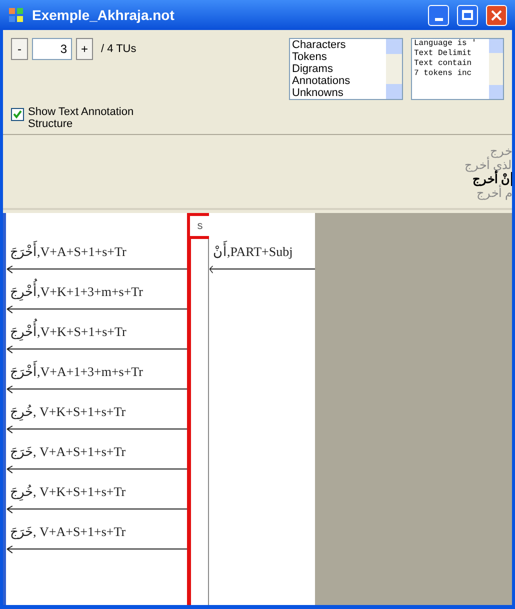 This screenshot has height=609, width=515. Describe the element at coordinates (96, 373) in the screenshot. I see `annotation-label: أَخْرَجَ,V+A+1+3+m+s+Tr` at that location.